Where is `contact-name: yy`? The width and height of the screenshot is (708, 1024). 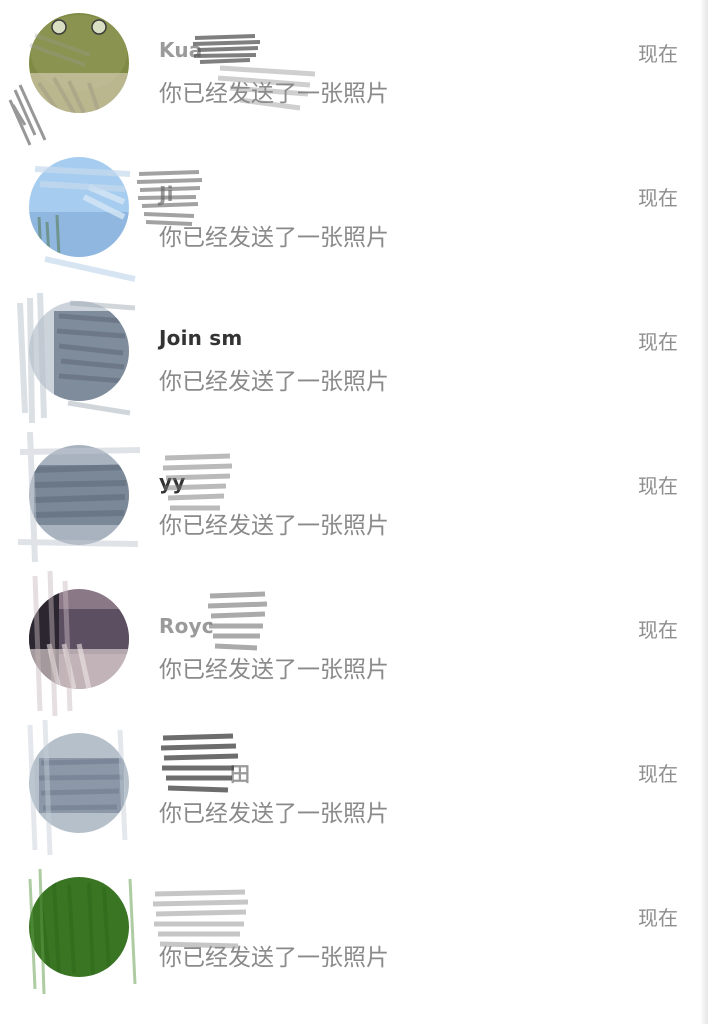 contact-name: yy is located at coordinates (172, 482).